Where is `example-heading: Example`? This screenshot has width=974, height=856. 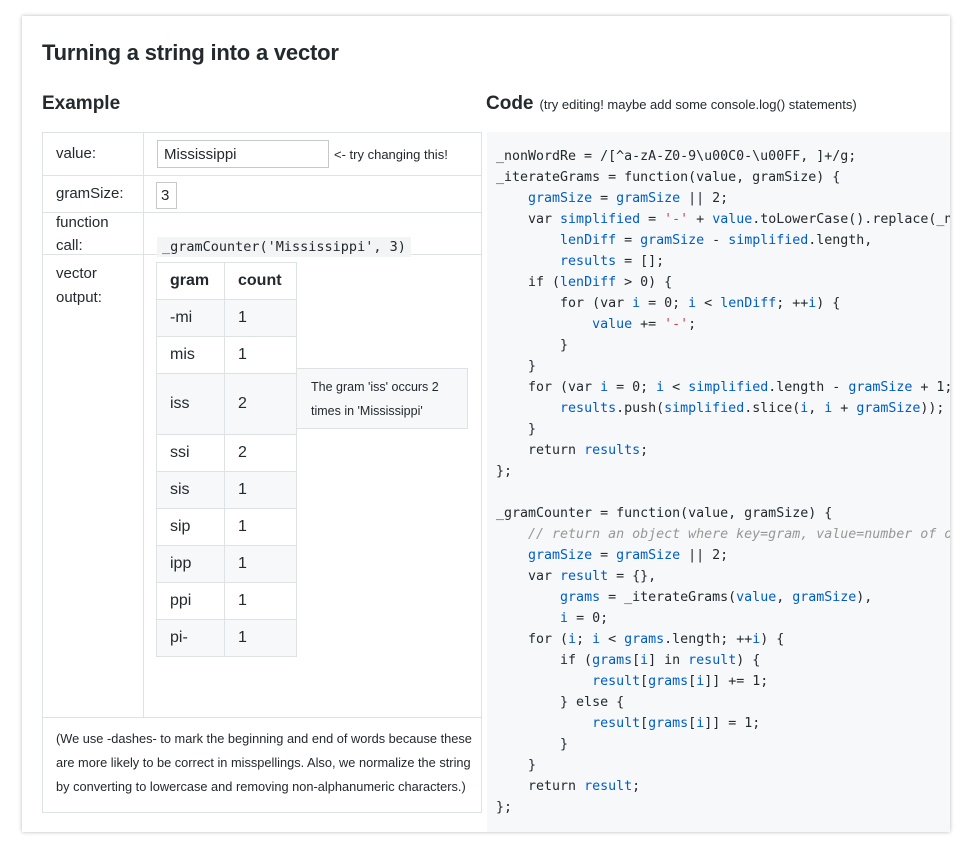
example-heading: Example is located at coordinates (81, 103).